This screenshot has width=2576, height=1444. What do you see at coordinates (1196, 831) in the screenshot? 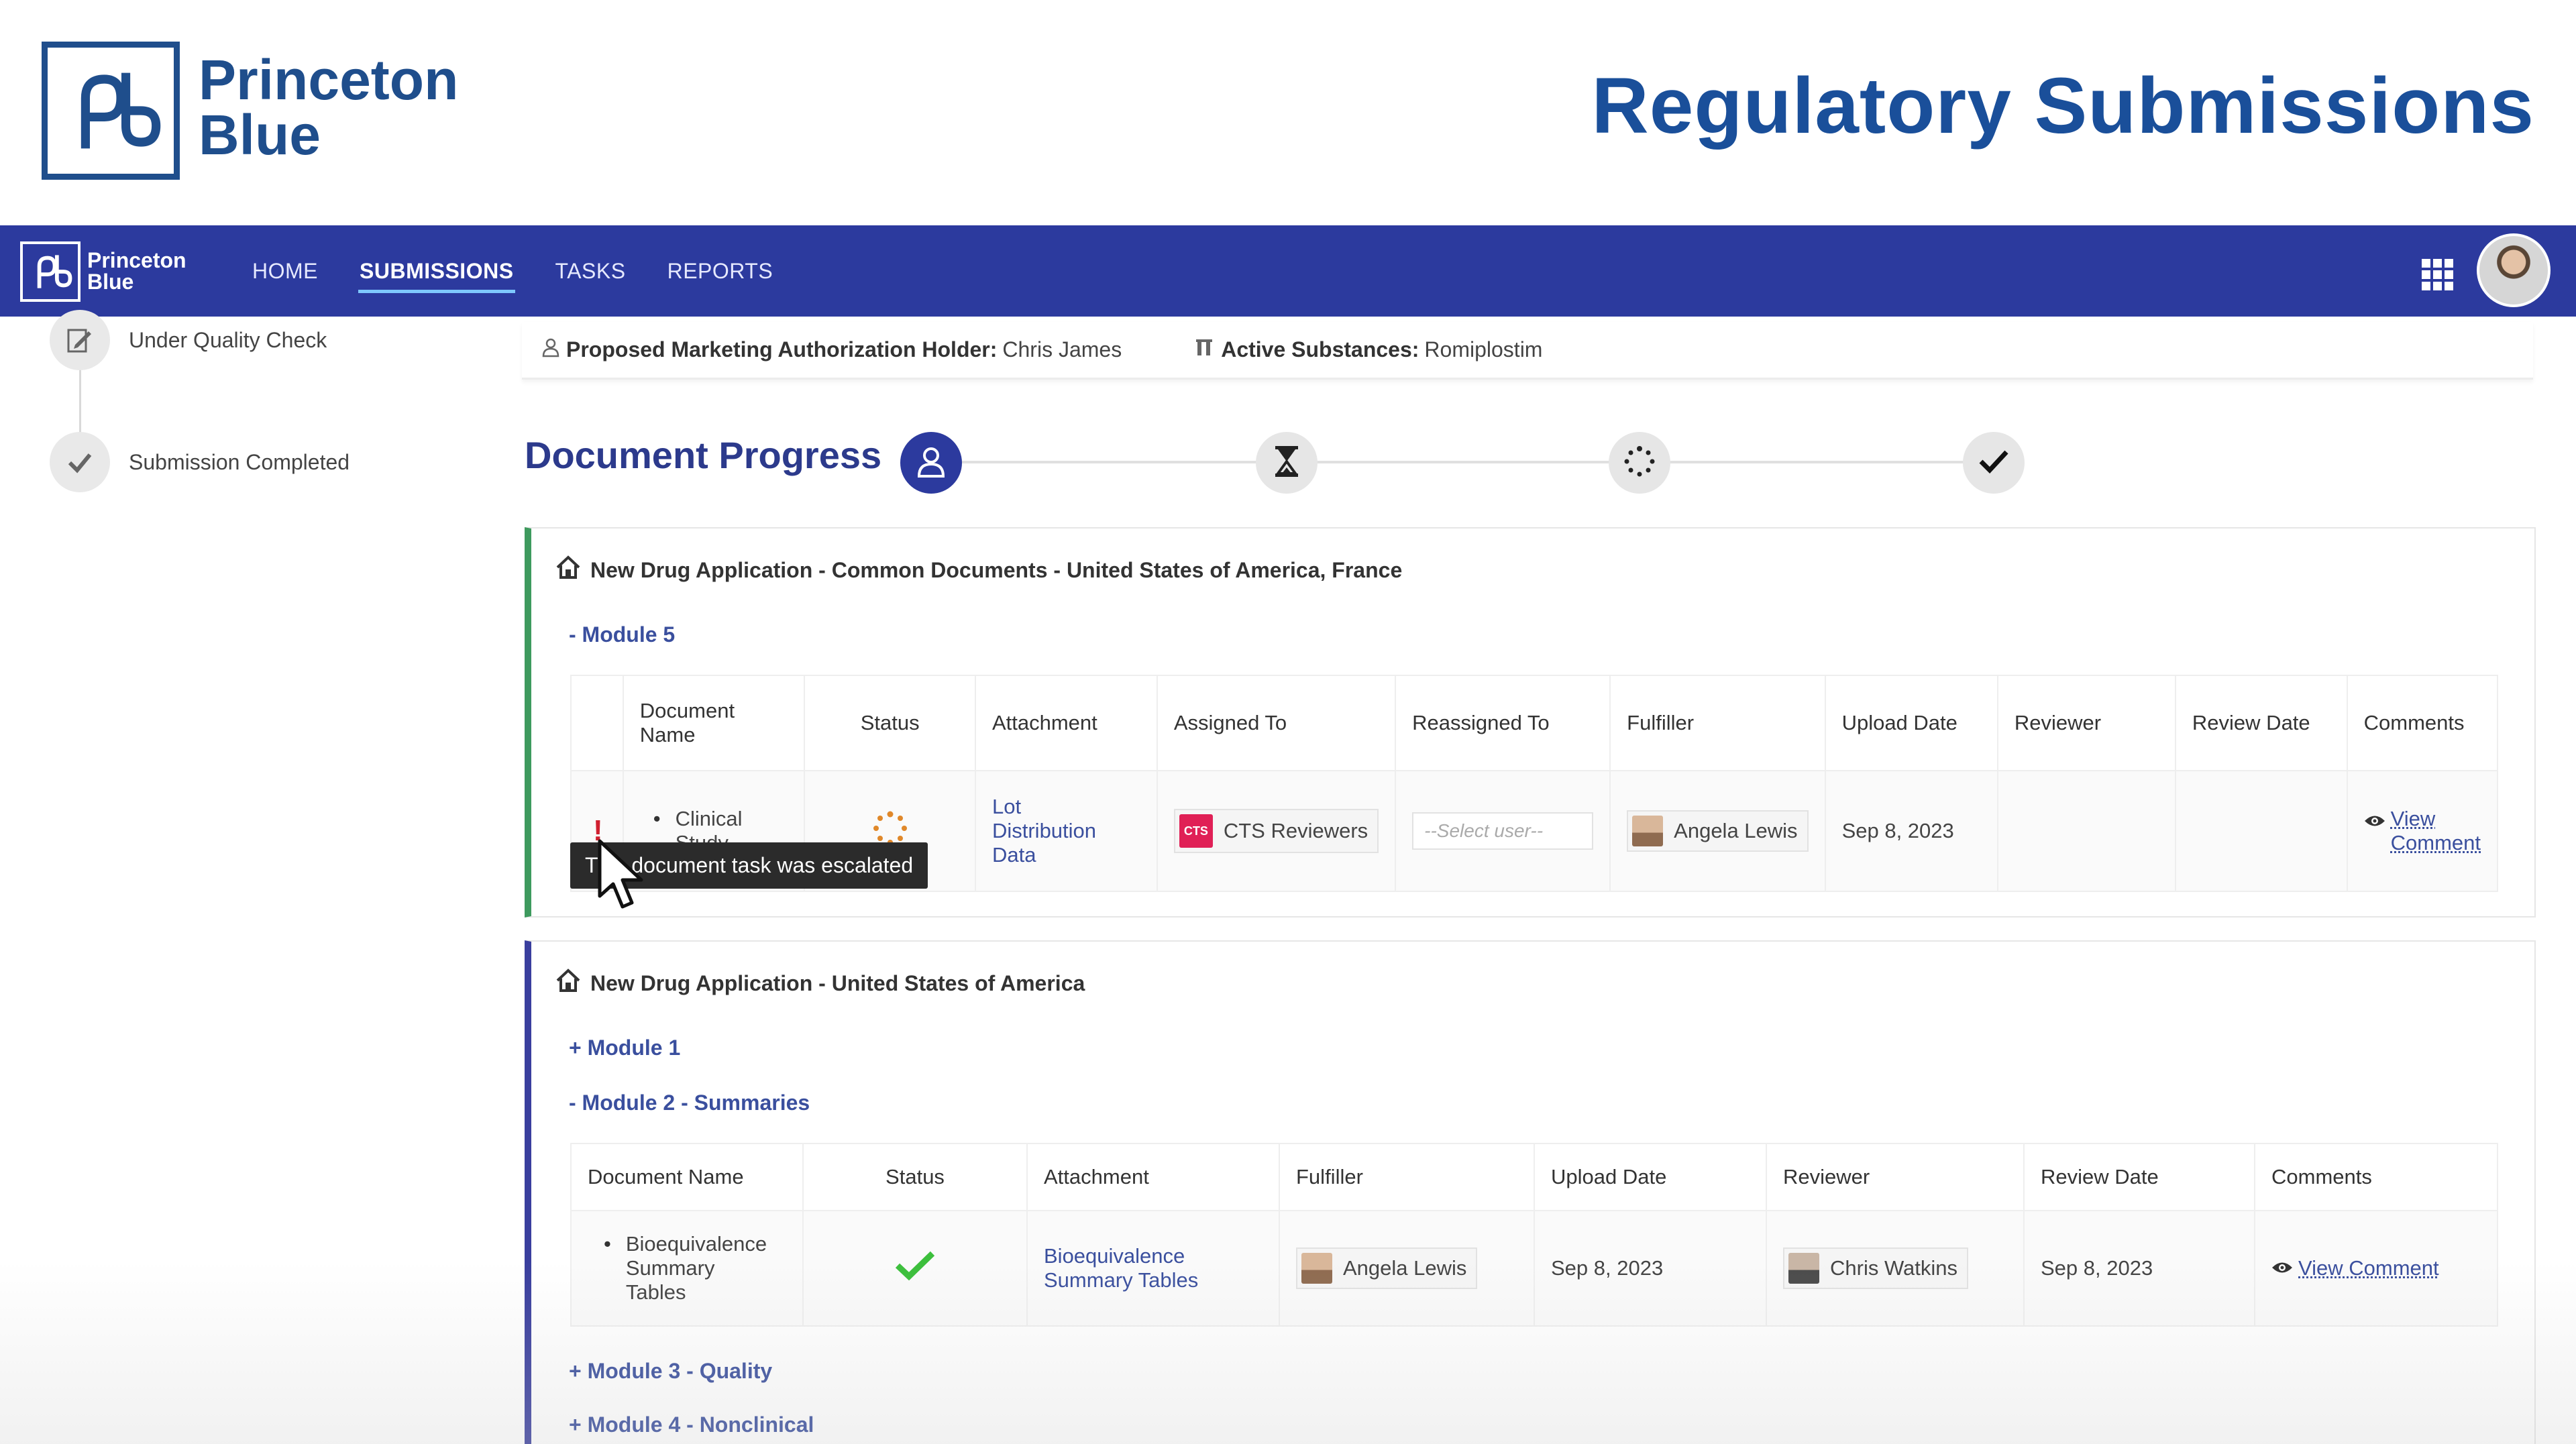
I see `cts-badge-icon: CTS` at bounding box center [1196, 831].